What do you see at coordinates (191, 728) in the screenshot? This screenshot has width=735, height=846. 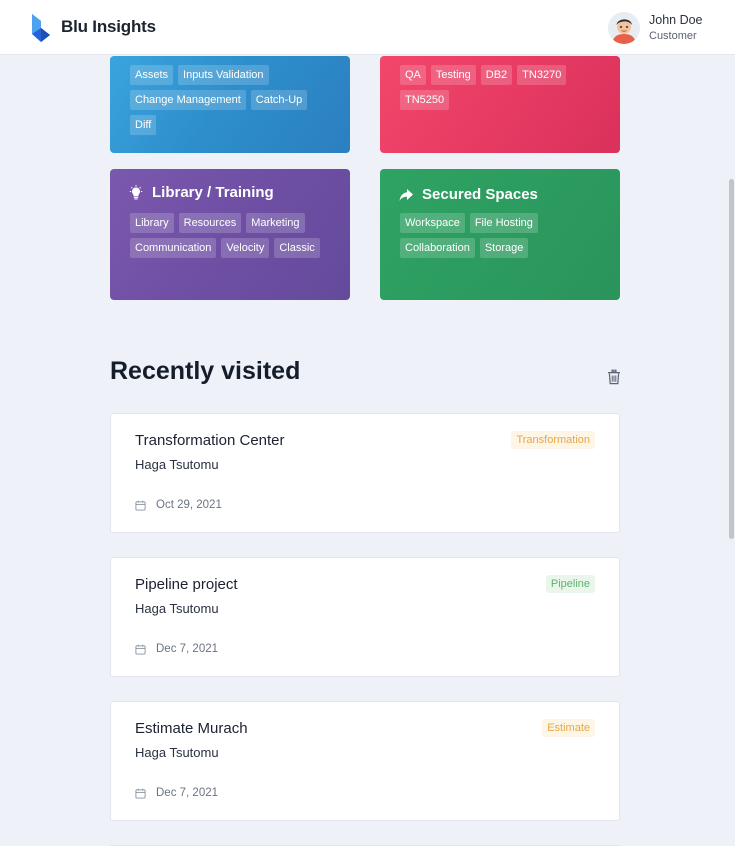 I see `recent-item-title: Estimate Murach` at bounding box center [191, 728].